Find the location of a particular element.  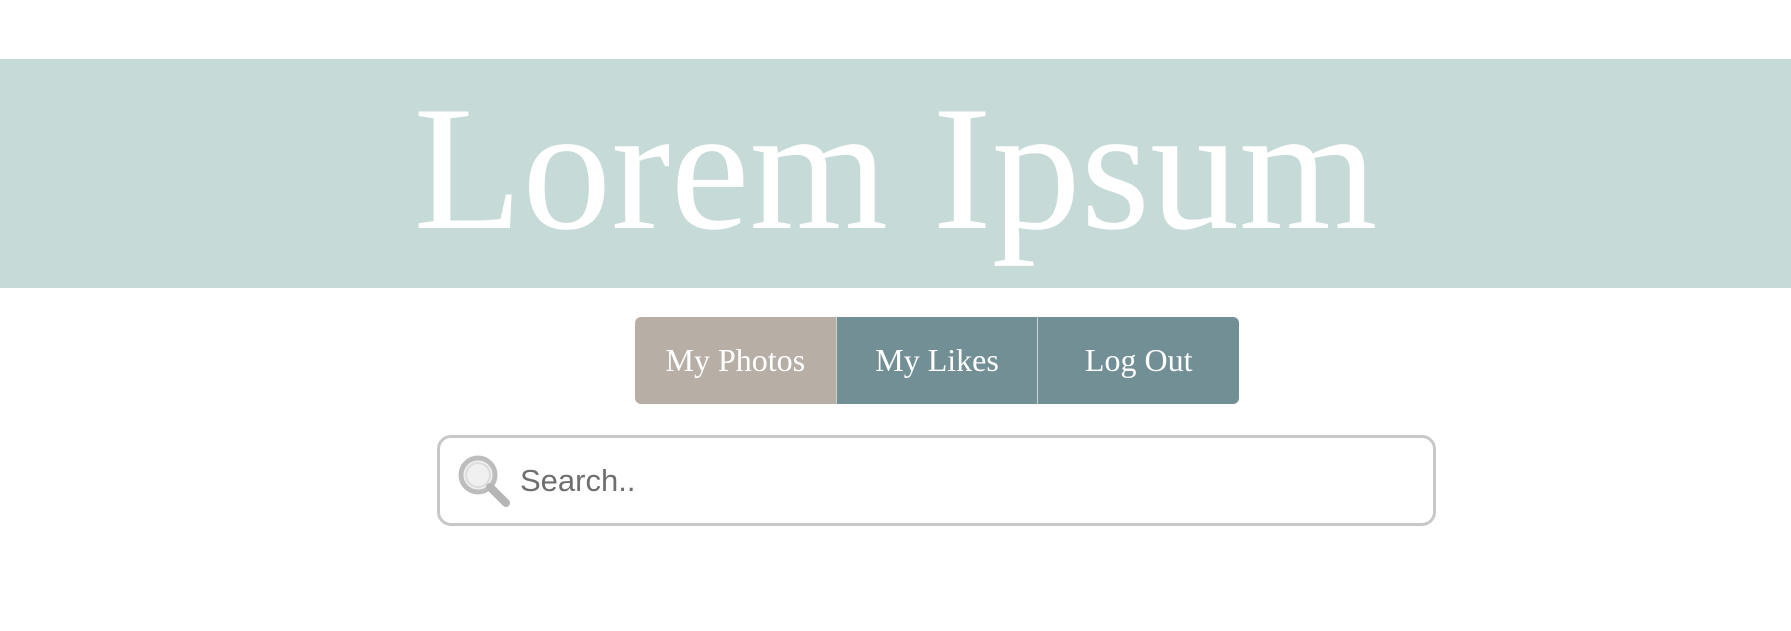

my-likes-label: My Likes is located at coordinates (937, 360).